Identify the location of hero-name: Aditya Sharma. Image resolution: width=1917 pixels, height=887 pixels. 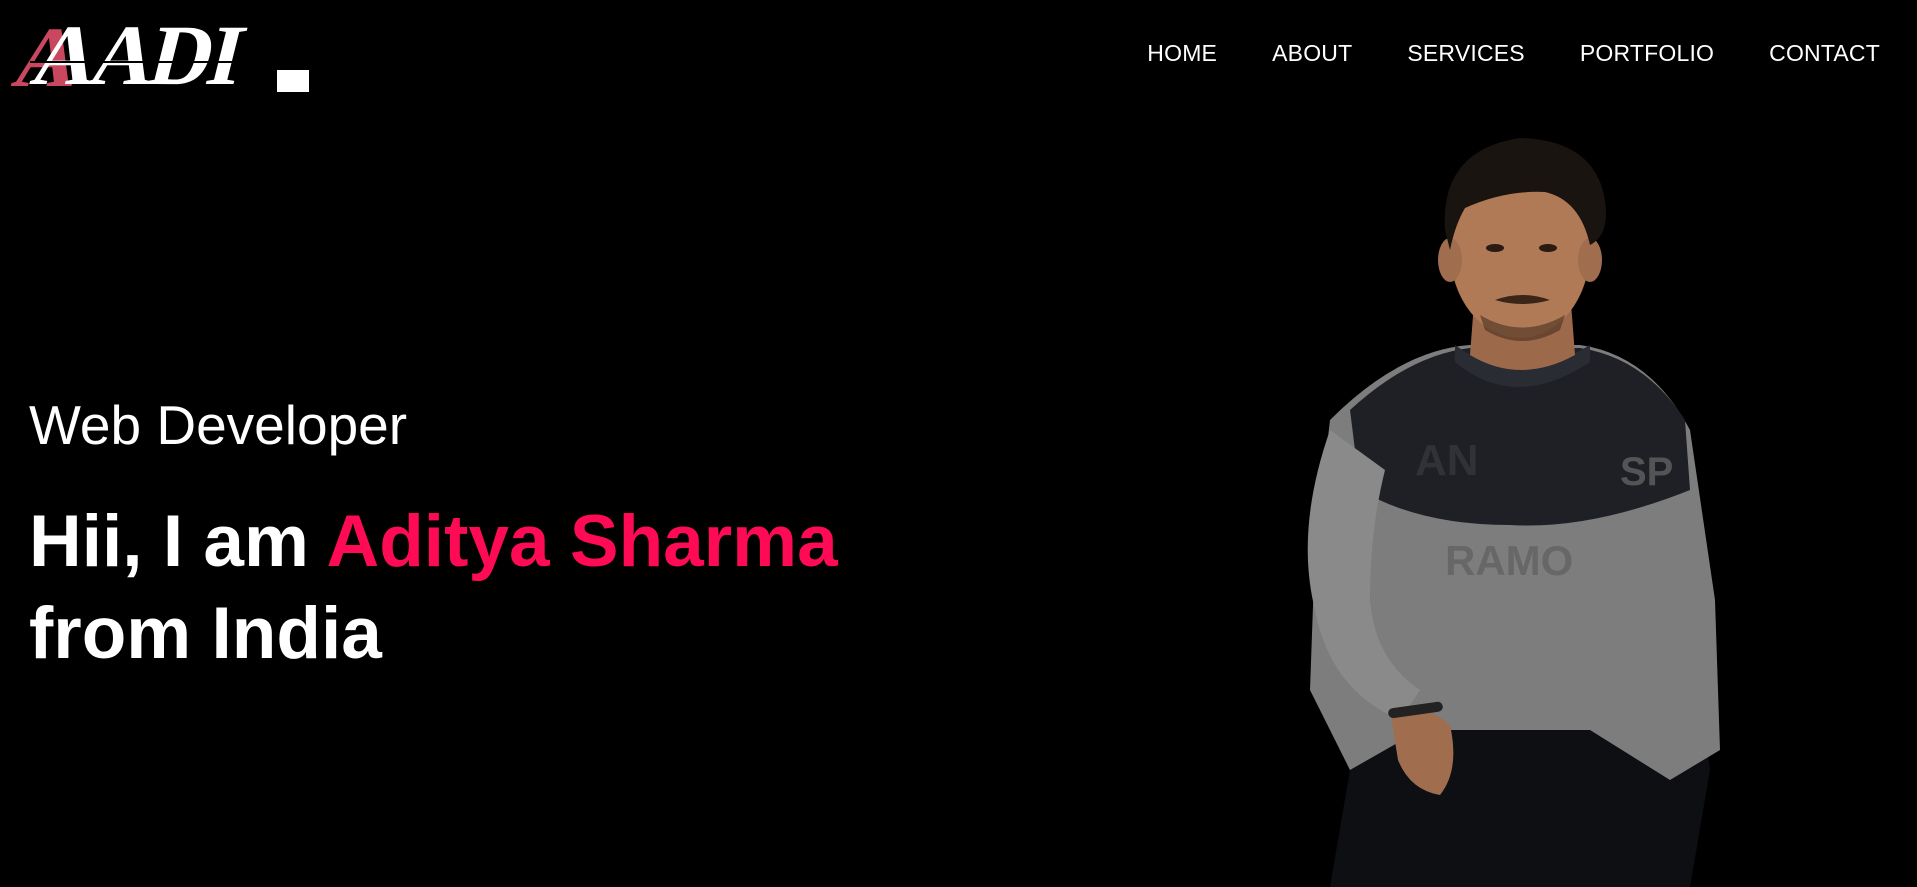
(582, 541).